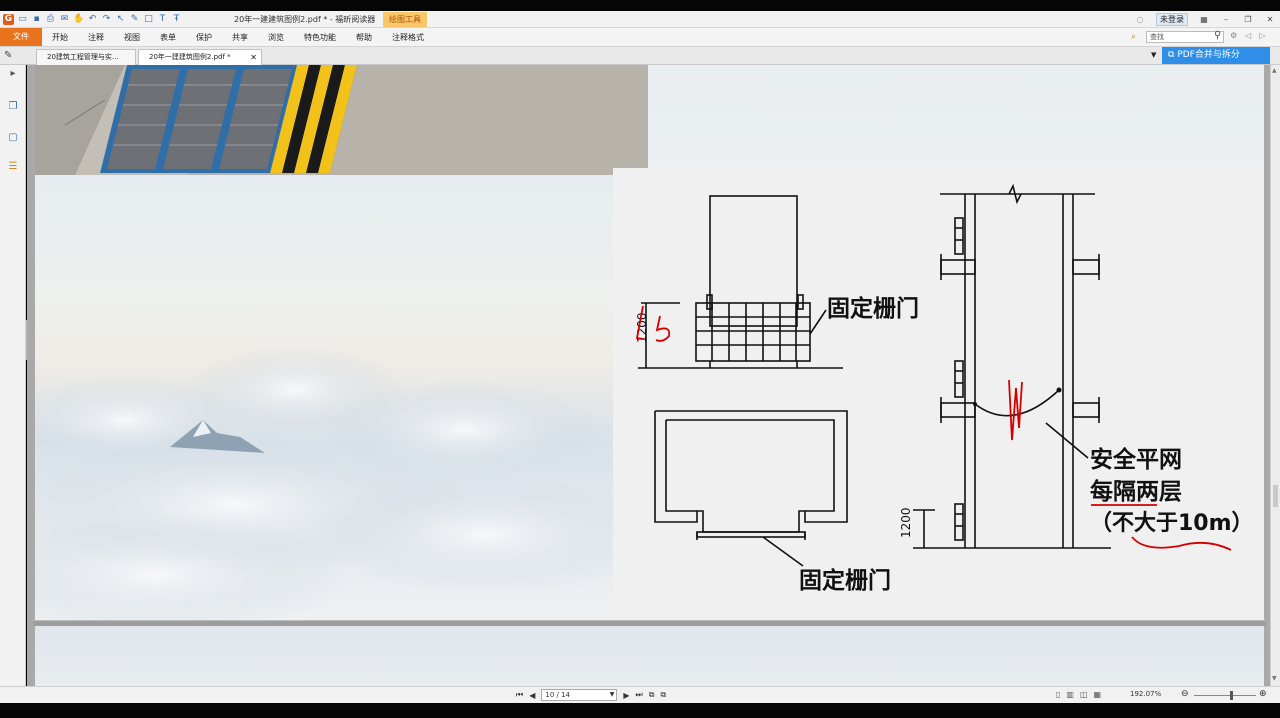 The width and height of the screenshot is (1280, 718). What do you see at coordinates (320, 37) in the screenshot?
I see `menu-features: 特色功能` at bounding box center [320, 37].